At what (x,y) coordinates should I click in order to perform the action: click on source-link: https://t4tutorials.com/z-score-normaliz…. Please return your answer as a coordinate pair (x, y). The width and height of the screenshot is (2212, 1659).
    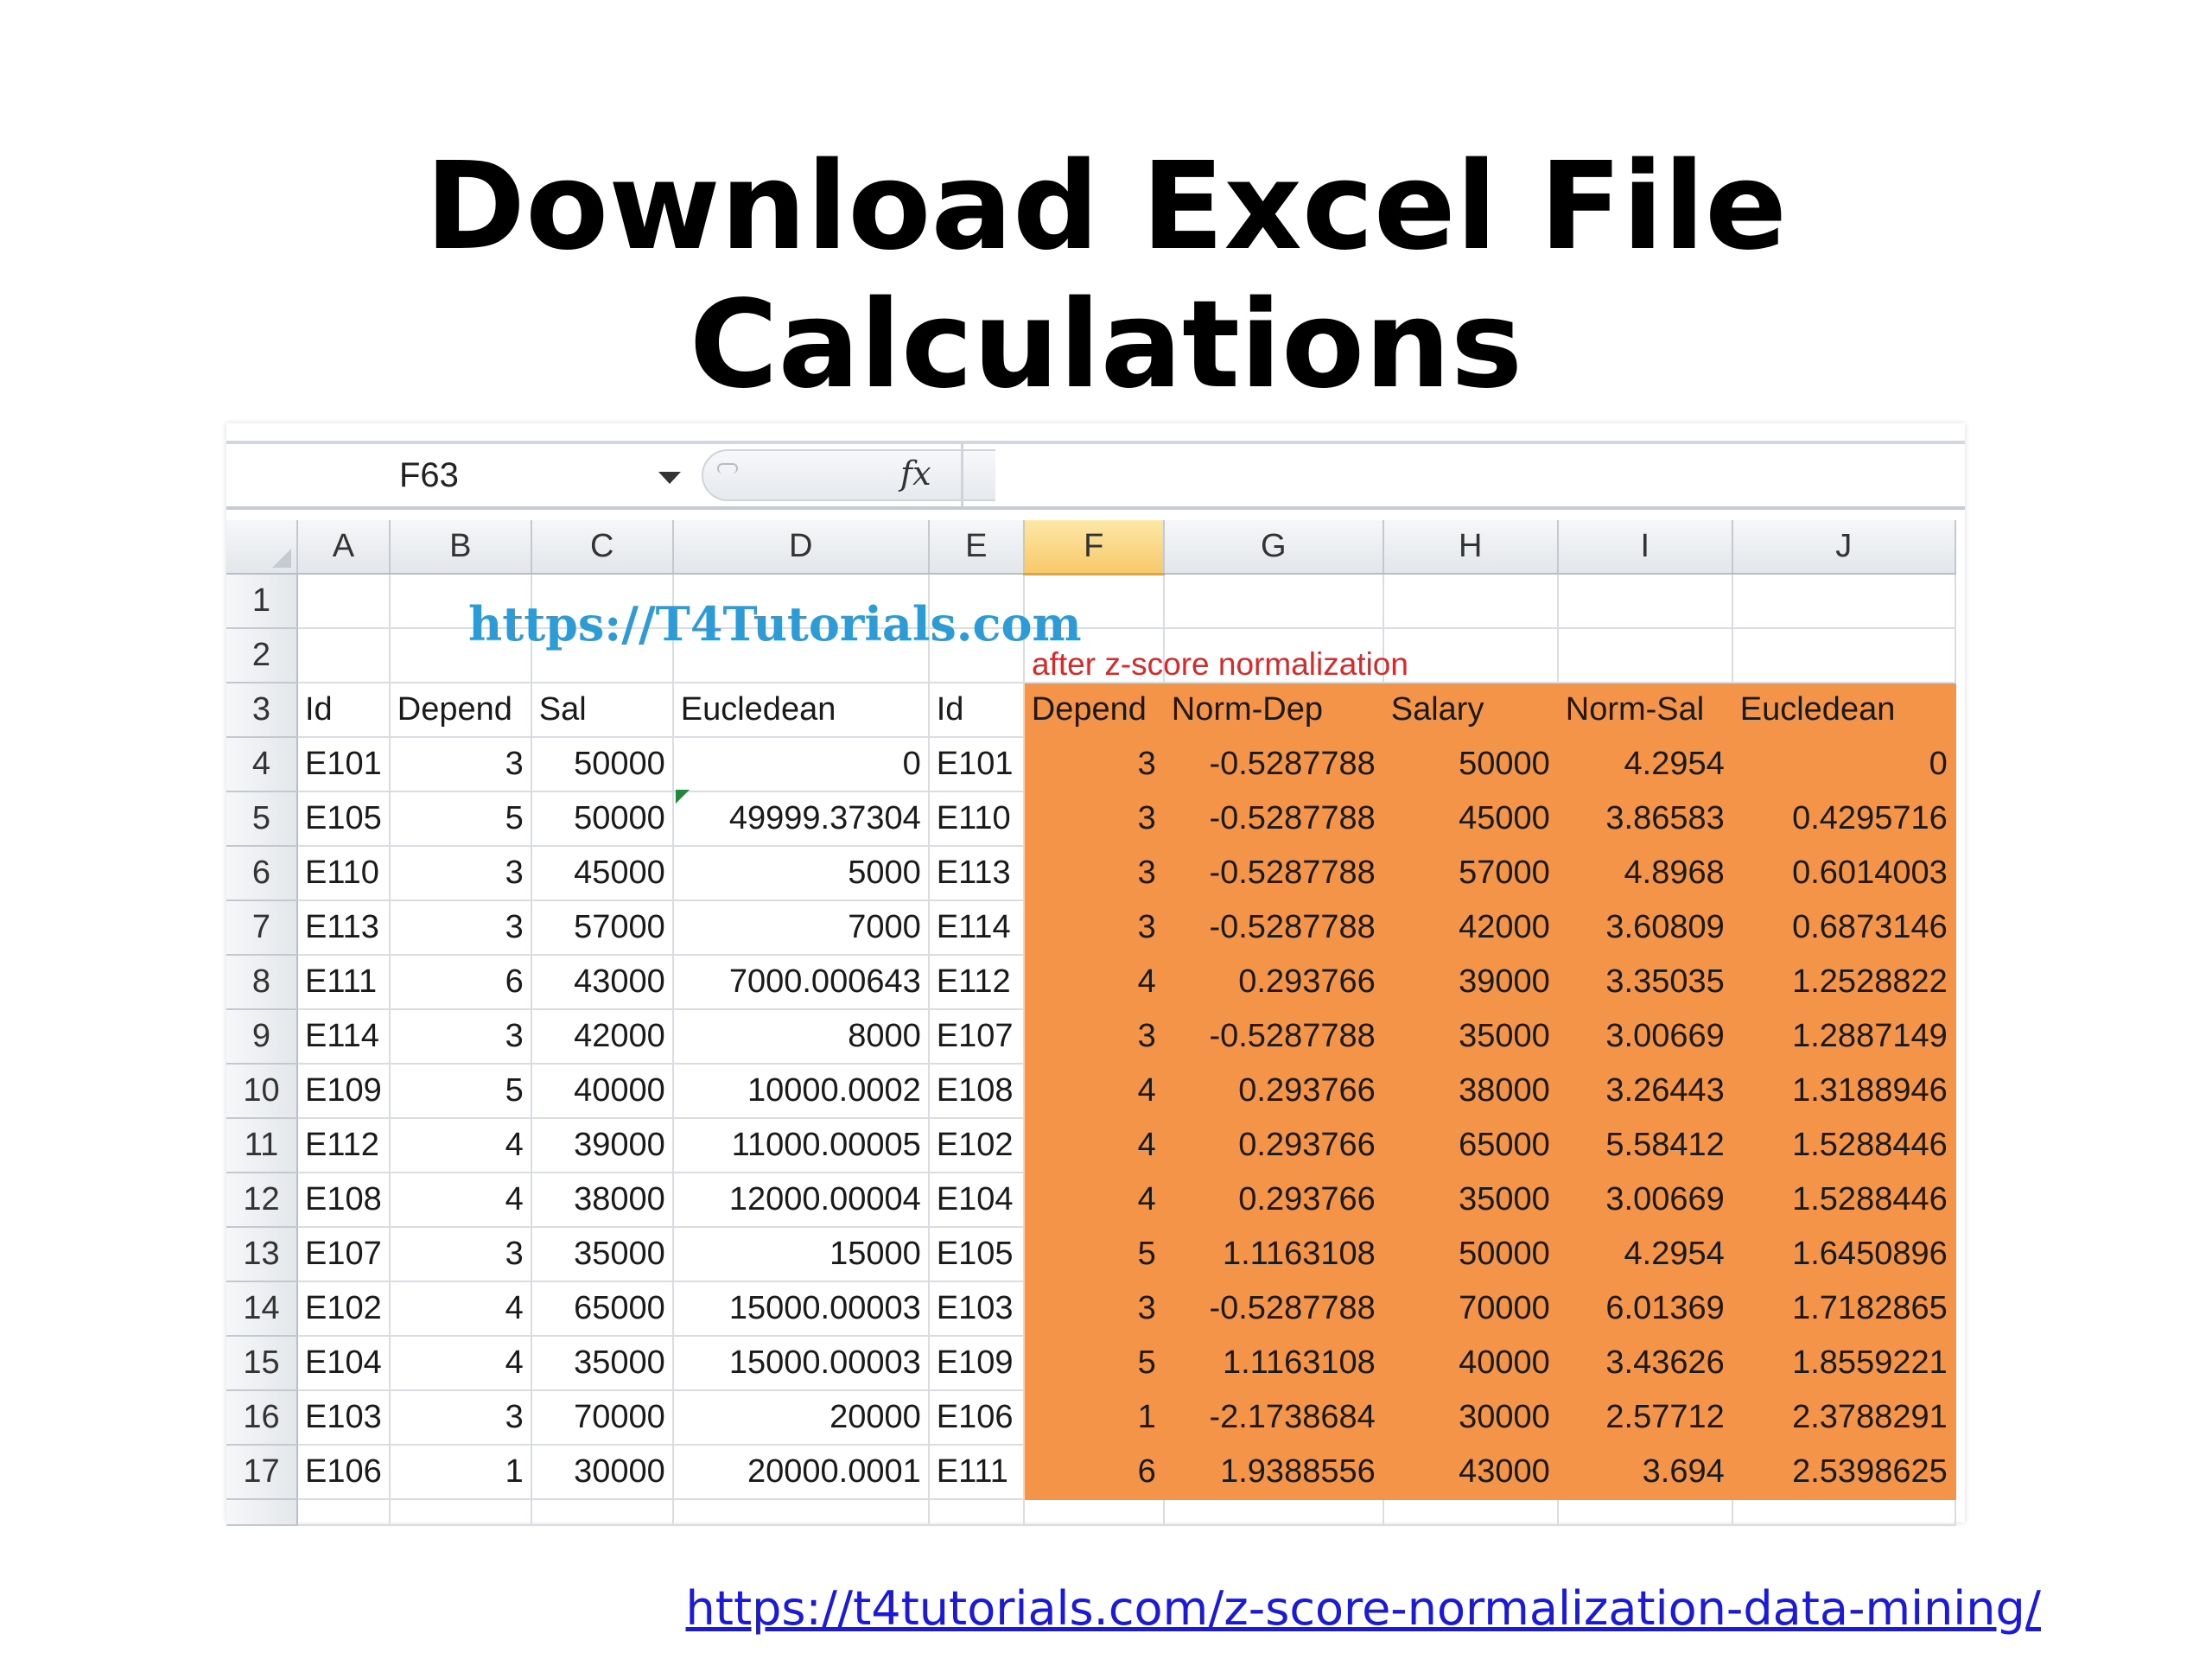
    Looking at the image, I should click on (1363, 1608).